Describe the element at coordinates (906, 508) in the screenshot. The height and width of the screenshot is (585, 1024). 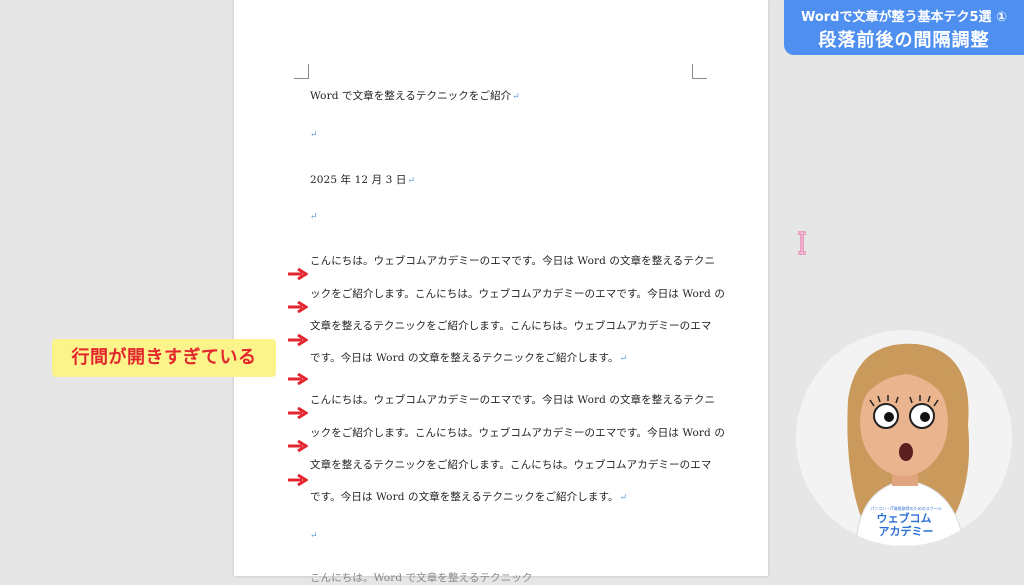
I see `shirt-text-top: パソコン・IT資格取得のためのスクール` at that location.